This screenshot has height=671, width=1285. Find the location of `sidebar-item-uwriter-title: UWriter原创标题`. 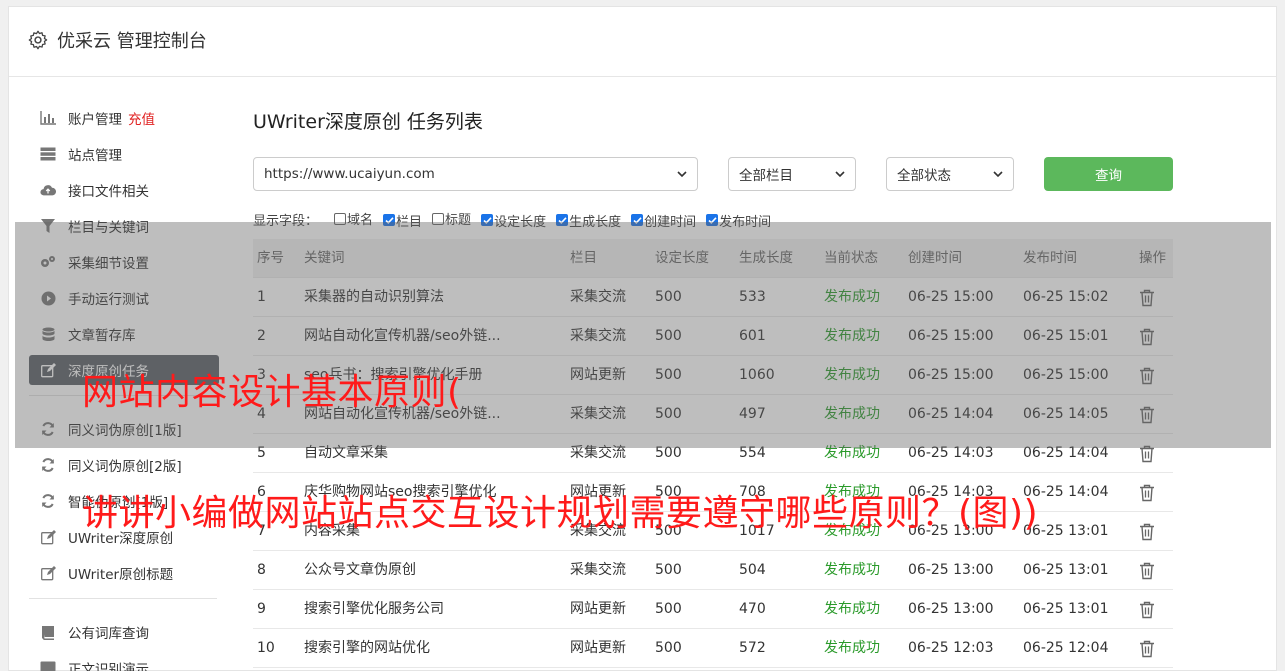

sidebar-item-uwriter-title: UWriter原创标题 is located at coordinates (124, 573).